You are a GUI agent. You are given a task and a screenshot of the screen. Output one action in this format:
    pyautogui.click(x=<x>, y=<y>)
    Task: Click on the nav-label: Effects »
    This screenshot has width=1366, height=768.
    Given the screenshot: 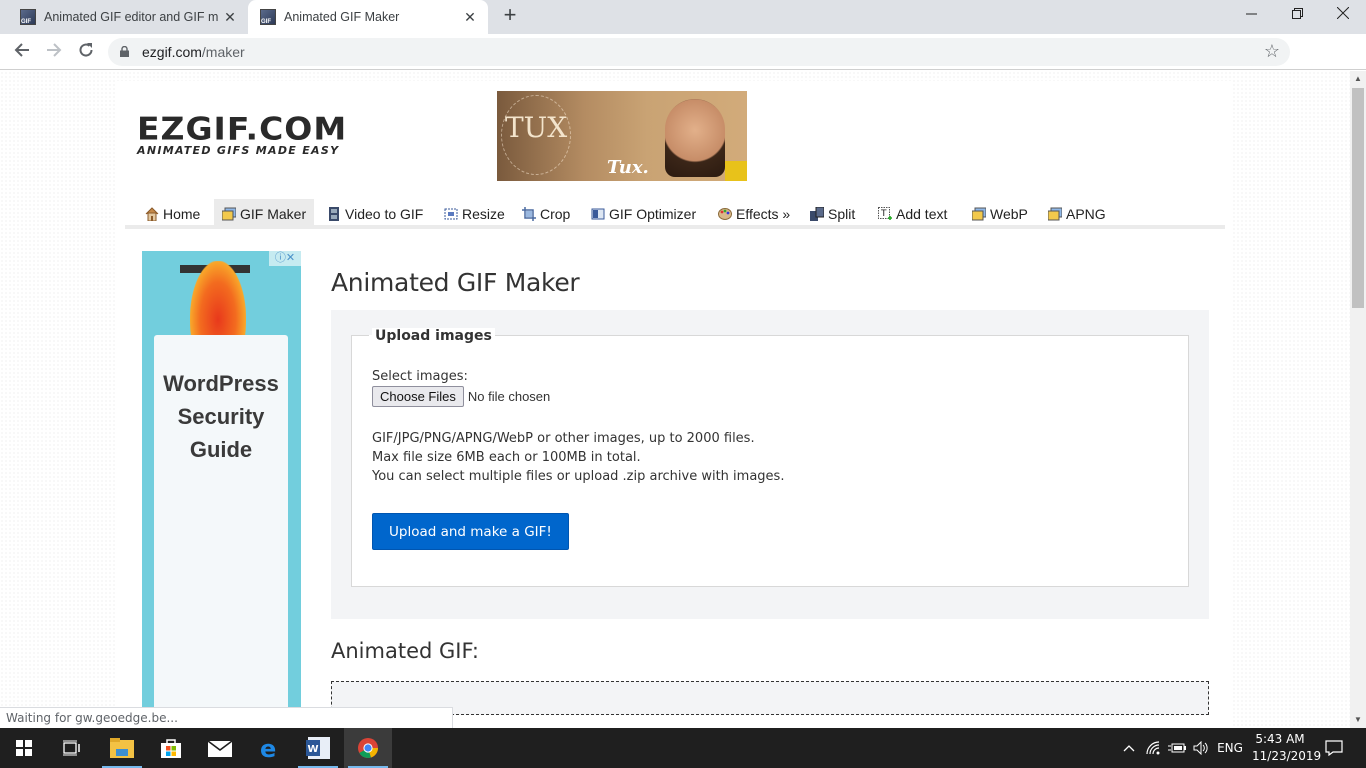 What is the action you would take?
    pyautogui.click(x=763, y=214)
    